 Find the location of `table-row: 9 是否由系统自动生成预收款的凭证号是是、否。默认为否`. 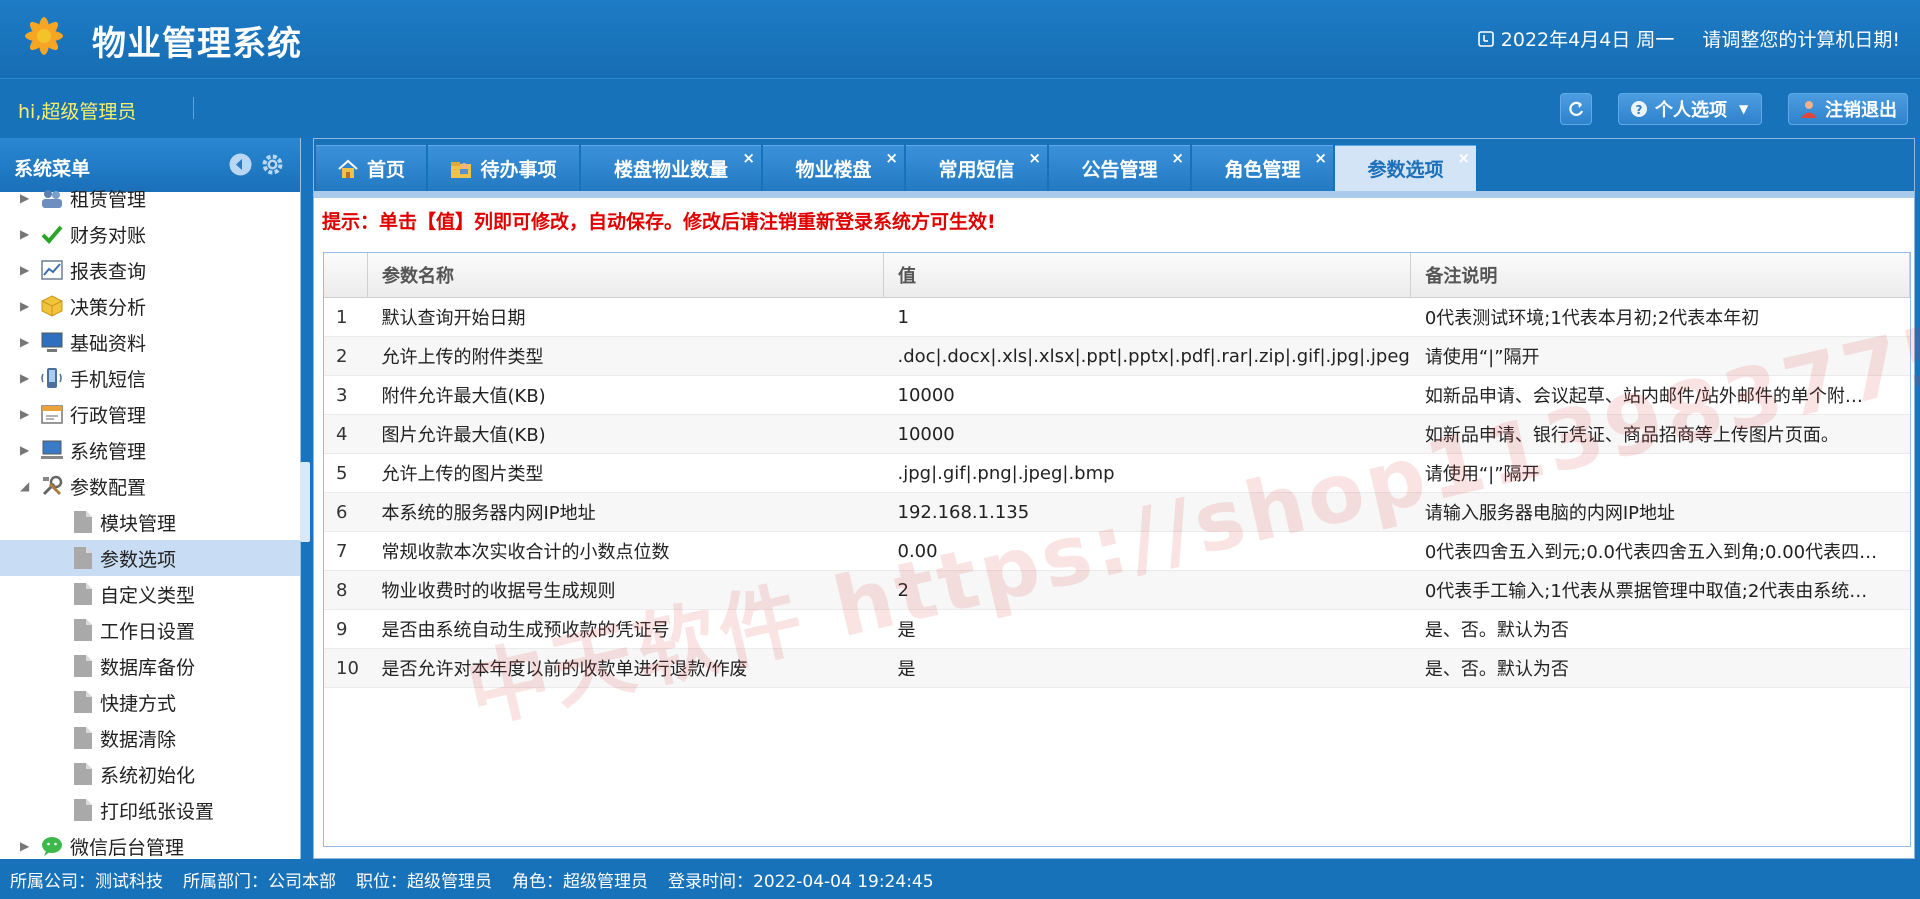

table-row: 9 是否由系统自动生成预收款的凭证号是是、否。默认为否 is located at coordinates (1117, 629).